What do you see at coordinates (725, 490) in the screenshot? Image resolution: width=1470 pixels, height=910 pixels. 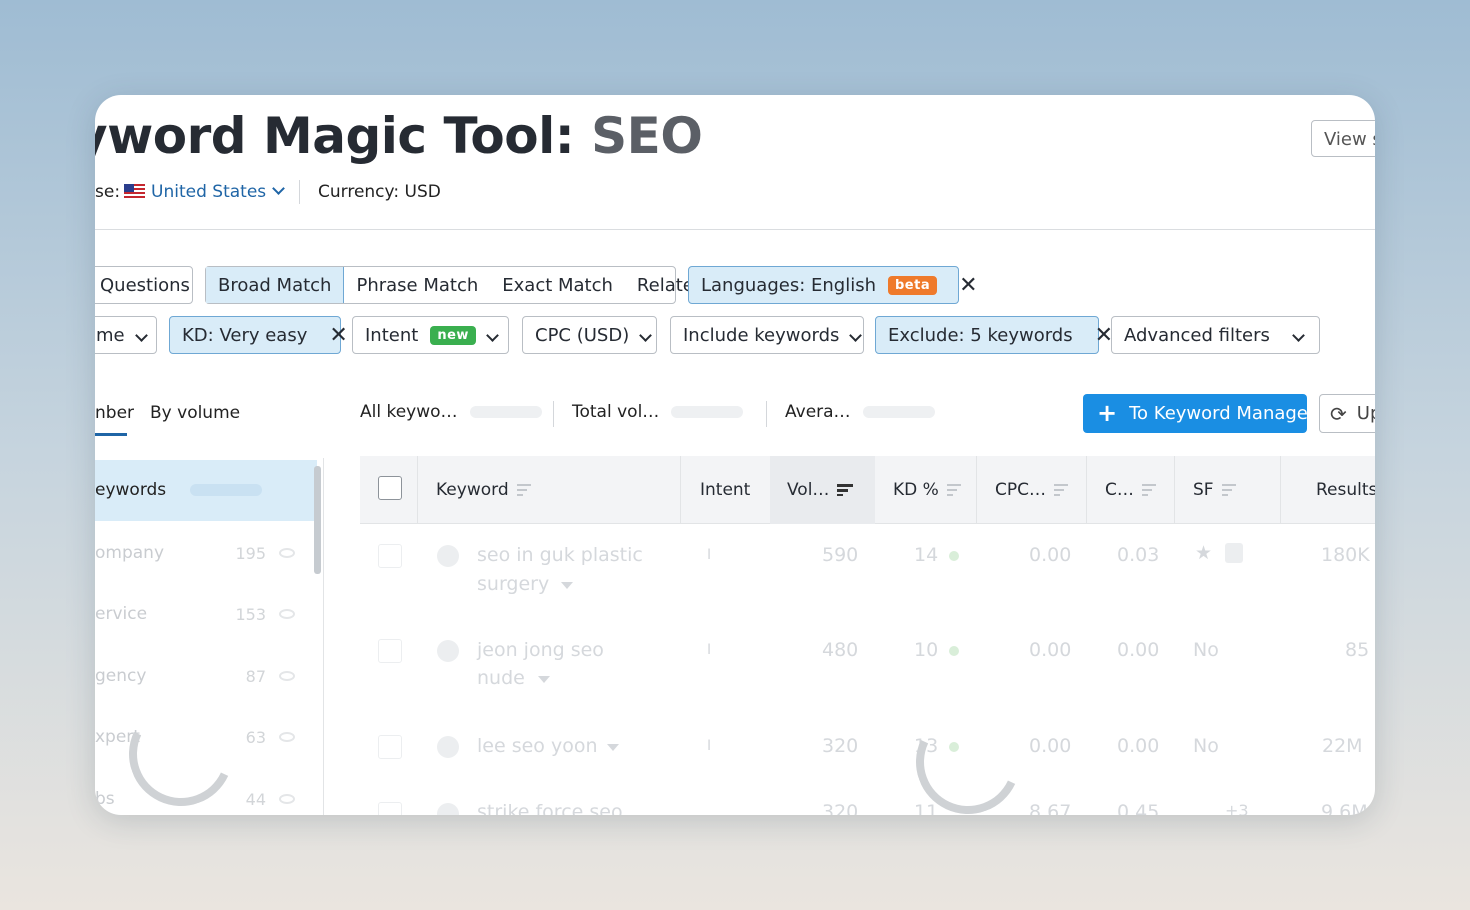 I see `column-header-intent: Intent` at bounding box center [725, 490].